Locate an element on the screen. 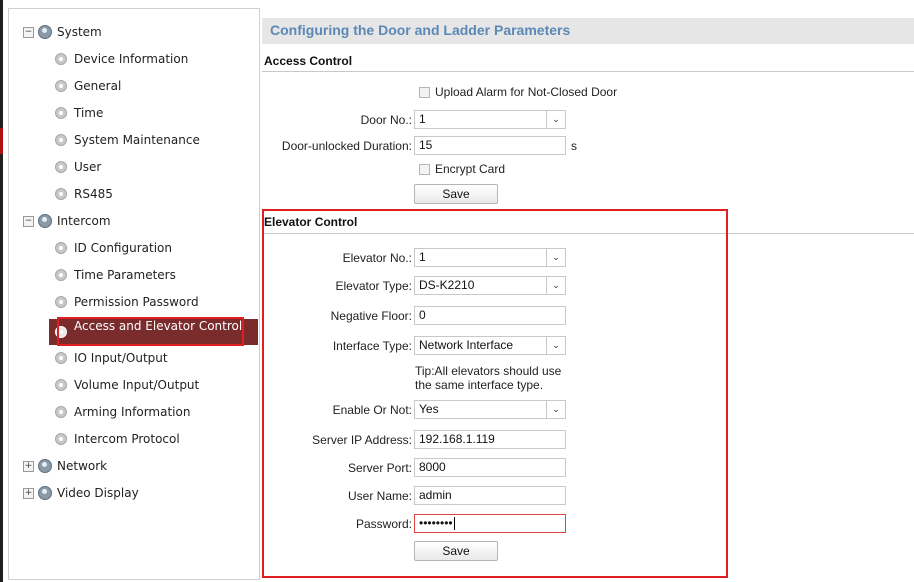  tree-item-arming-information: Arming Information is located at coordinates (133, 412).